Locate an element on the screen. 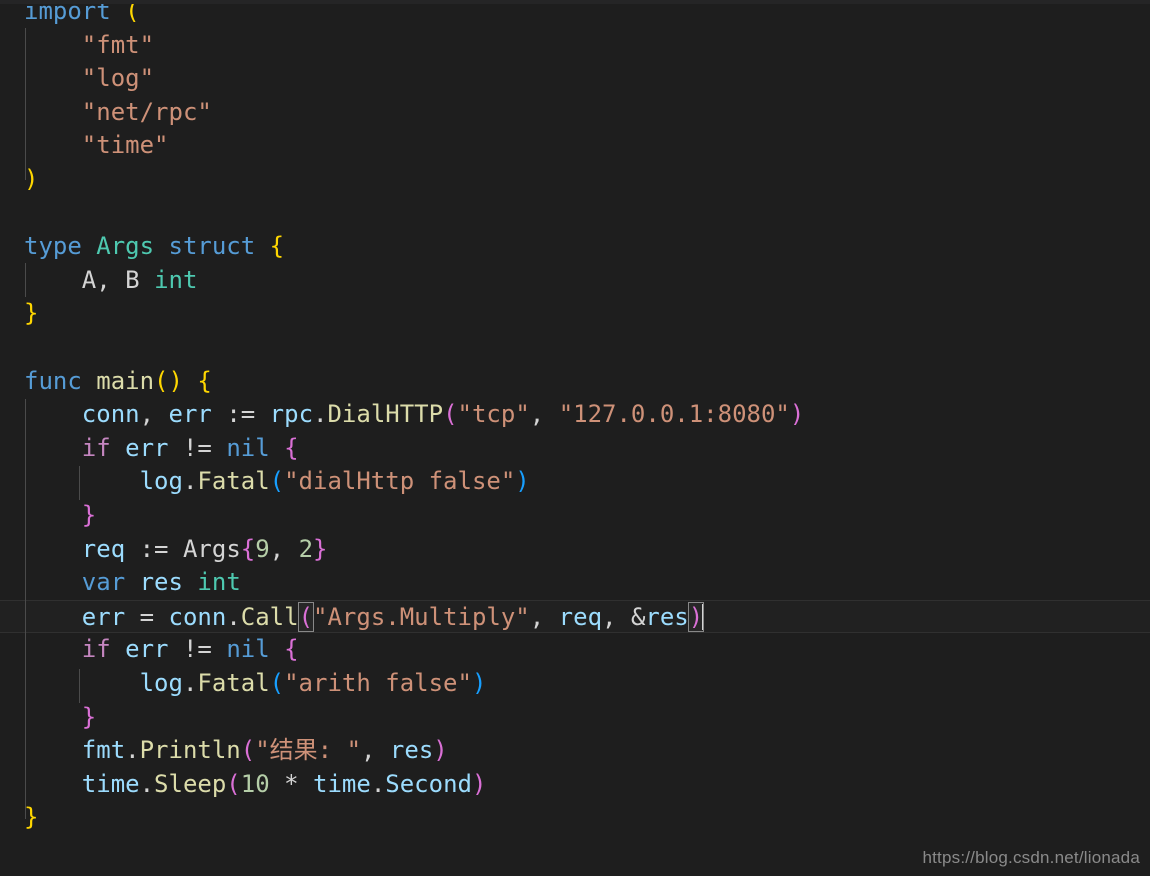 Image resolution: width=1150 pixels, height=876 pixels. bracket-match-open: ( is located at coordinates (306, 616).